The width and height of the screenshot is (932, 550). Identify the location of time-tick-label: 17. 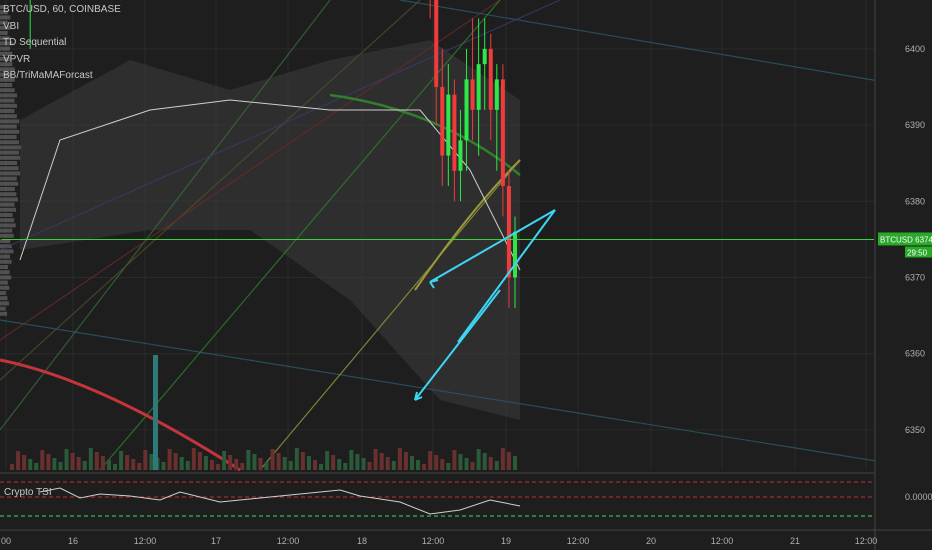
(216, 541).